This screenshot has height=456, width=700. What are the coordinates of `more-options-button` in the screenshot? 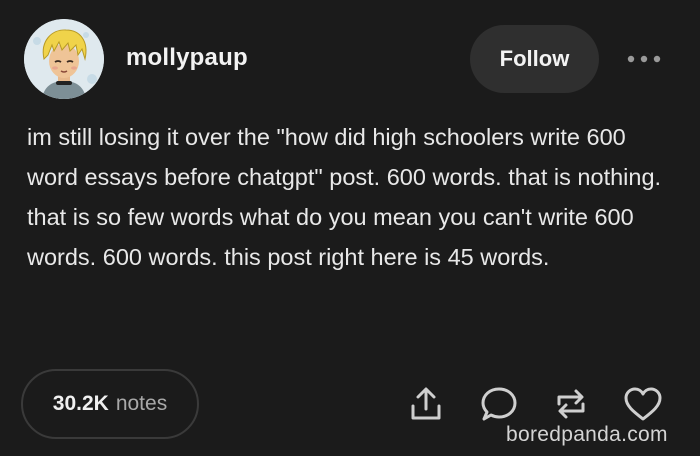 It's located at (644, 59).